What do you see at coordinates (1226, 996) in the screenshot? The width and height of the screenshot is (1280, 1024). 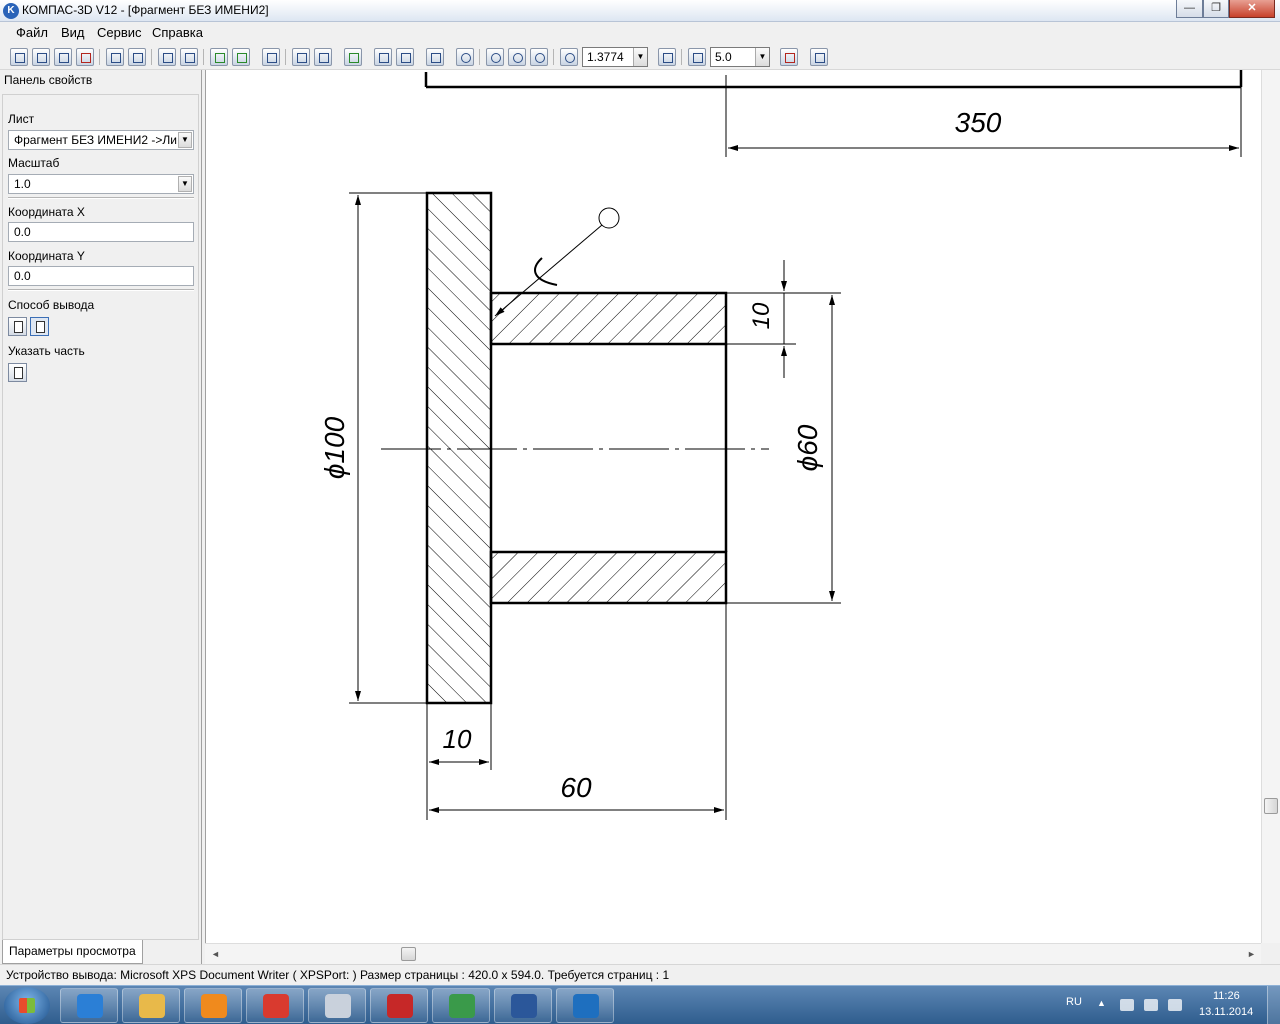 I see `clock-time: 11:26` at bounding box center [1226, 996].